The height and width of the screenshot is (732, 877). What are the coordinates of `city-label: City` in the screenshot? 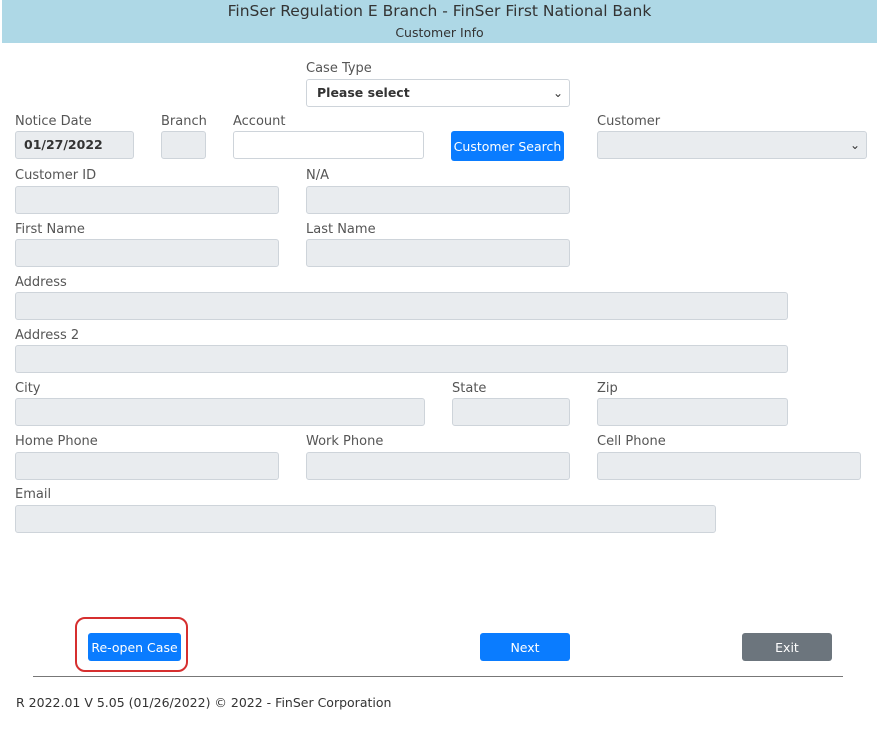 It's located at (28, 388).